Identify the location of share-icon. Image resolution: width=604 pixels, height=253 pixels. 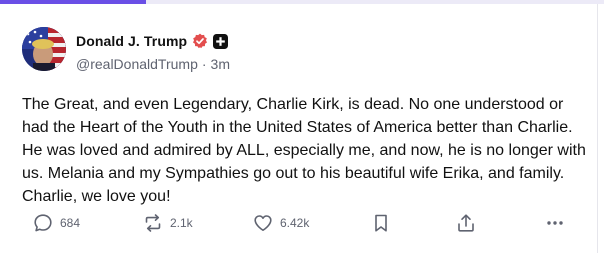
(466, 223).